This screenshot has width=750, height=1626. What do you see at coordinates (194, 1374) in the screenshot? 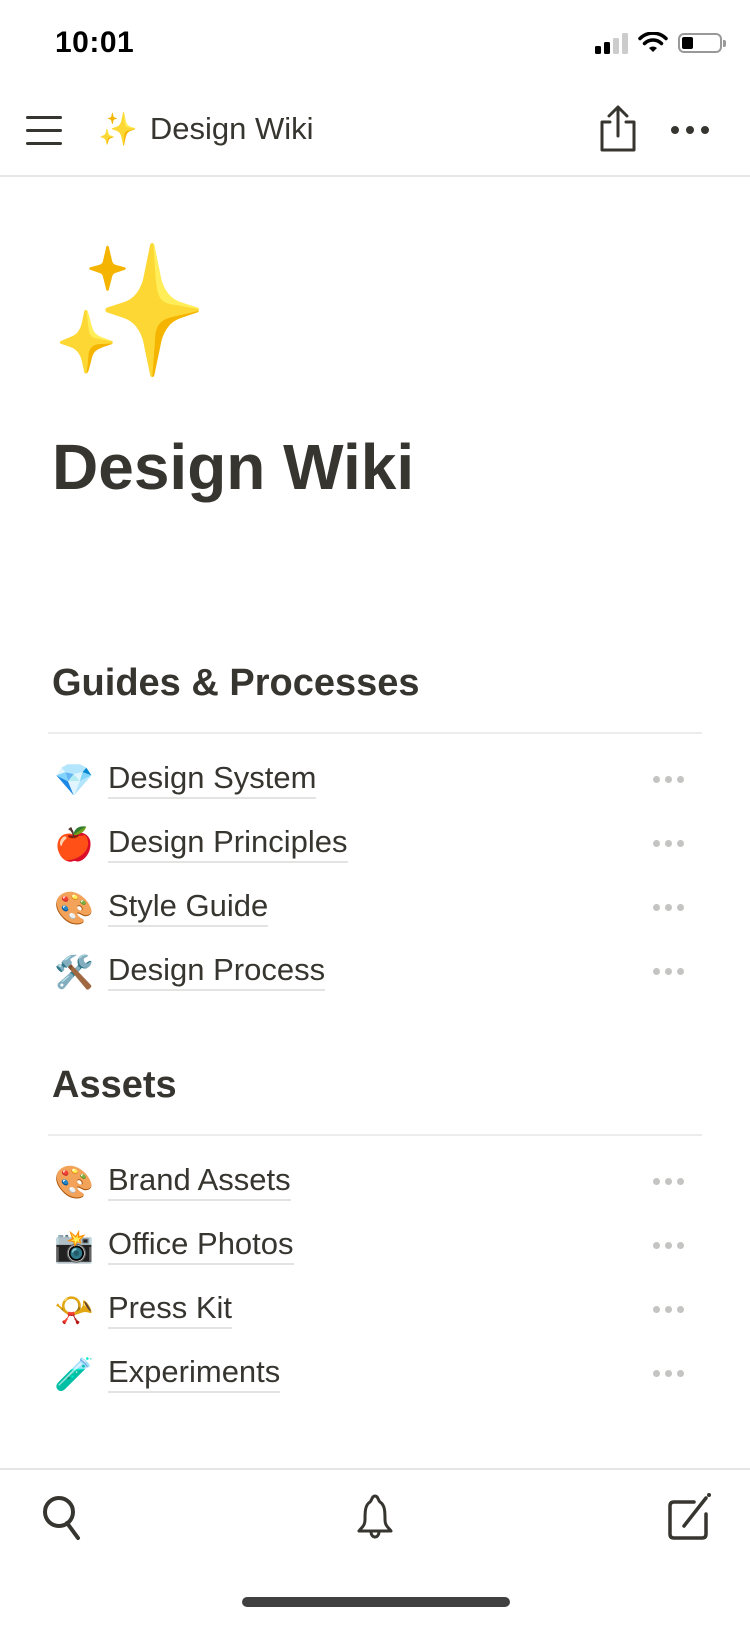
I see `page-link: Experiments` at bounding box center [194, 1374].